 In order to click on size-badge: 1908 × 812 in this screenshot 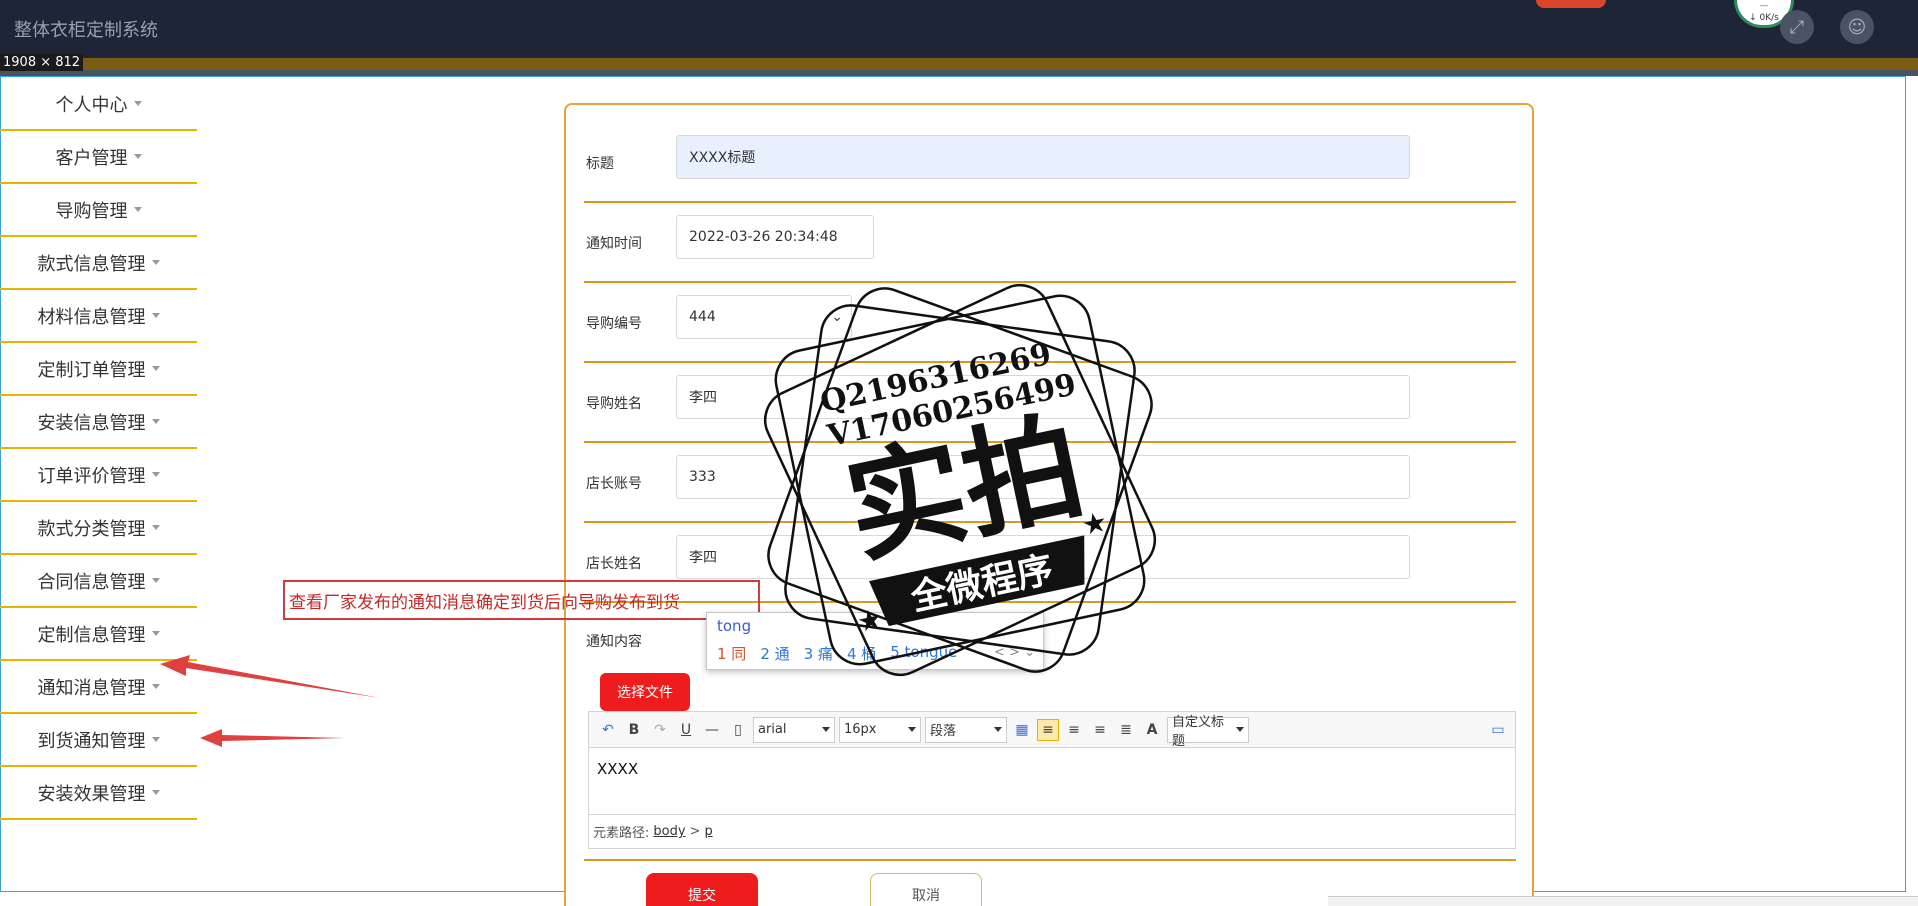, I will do `click(42, 62)`.